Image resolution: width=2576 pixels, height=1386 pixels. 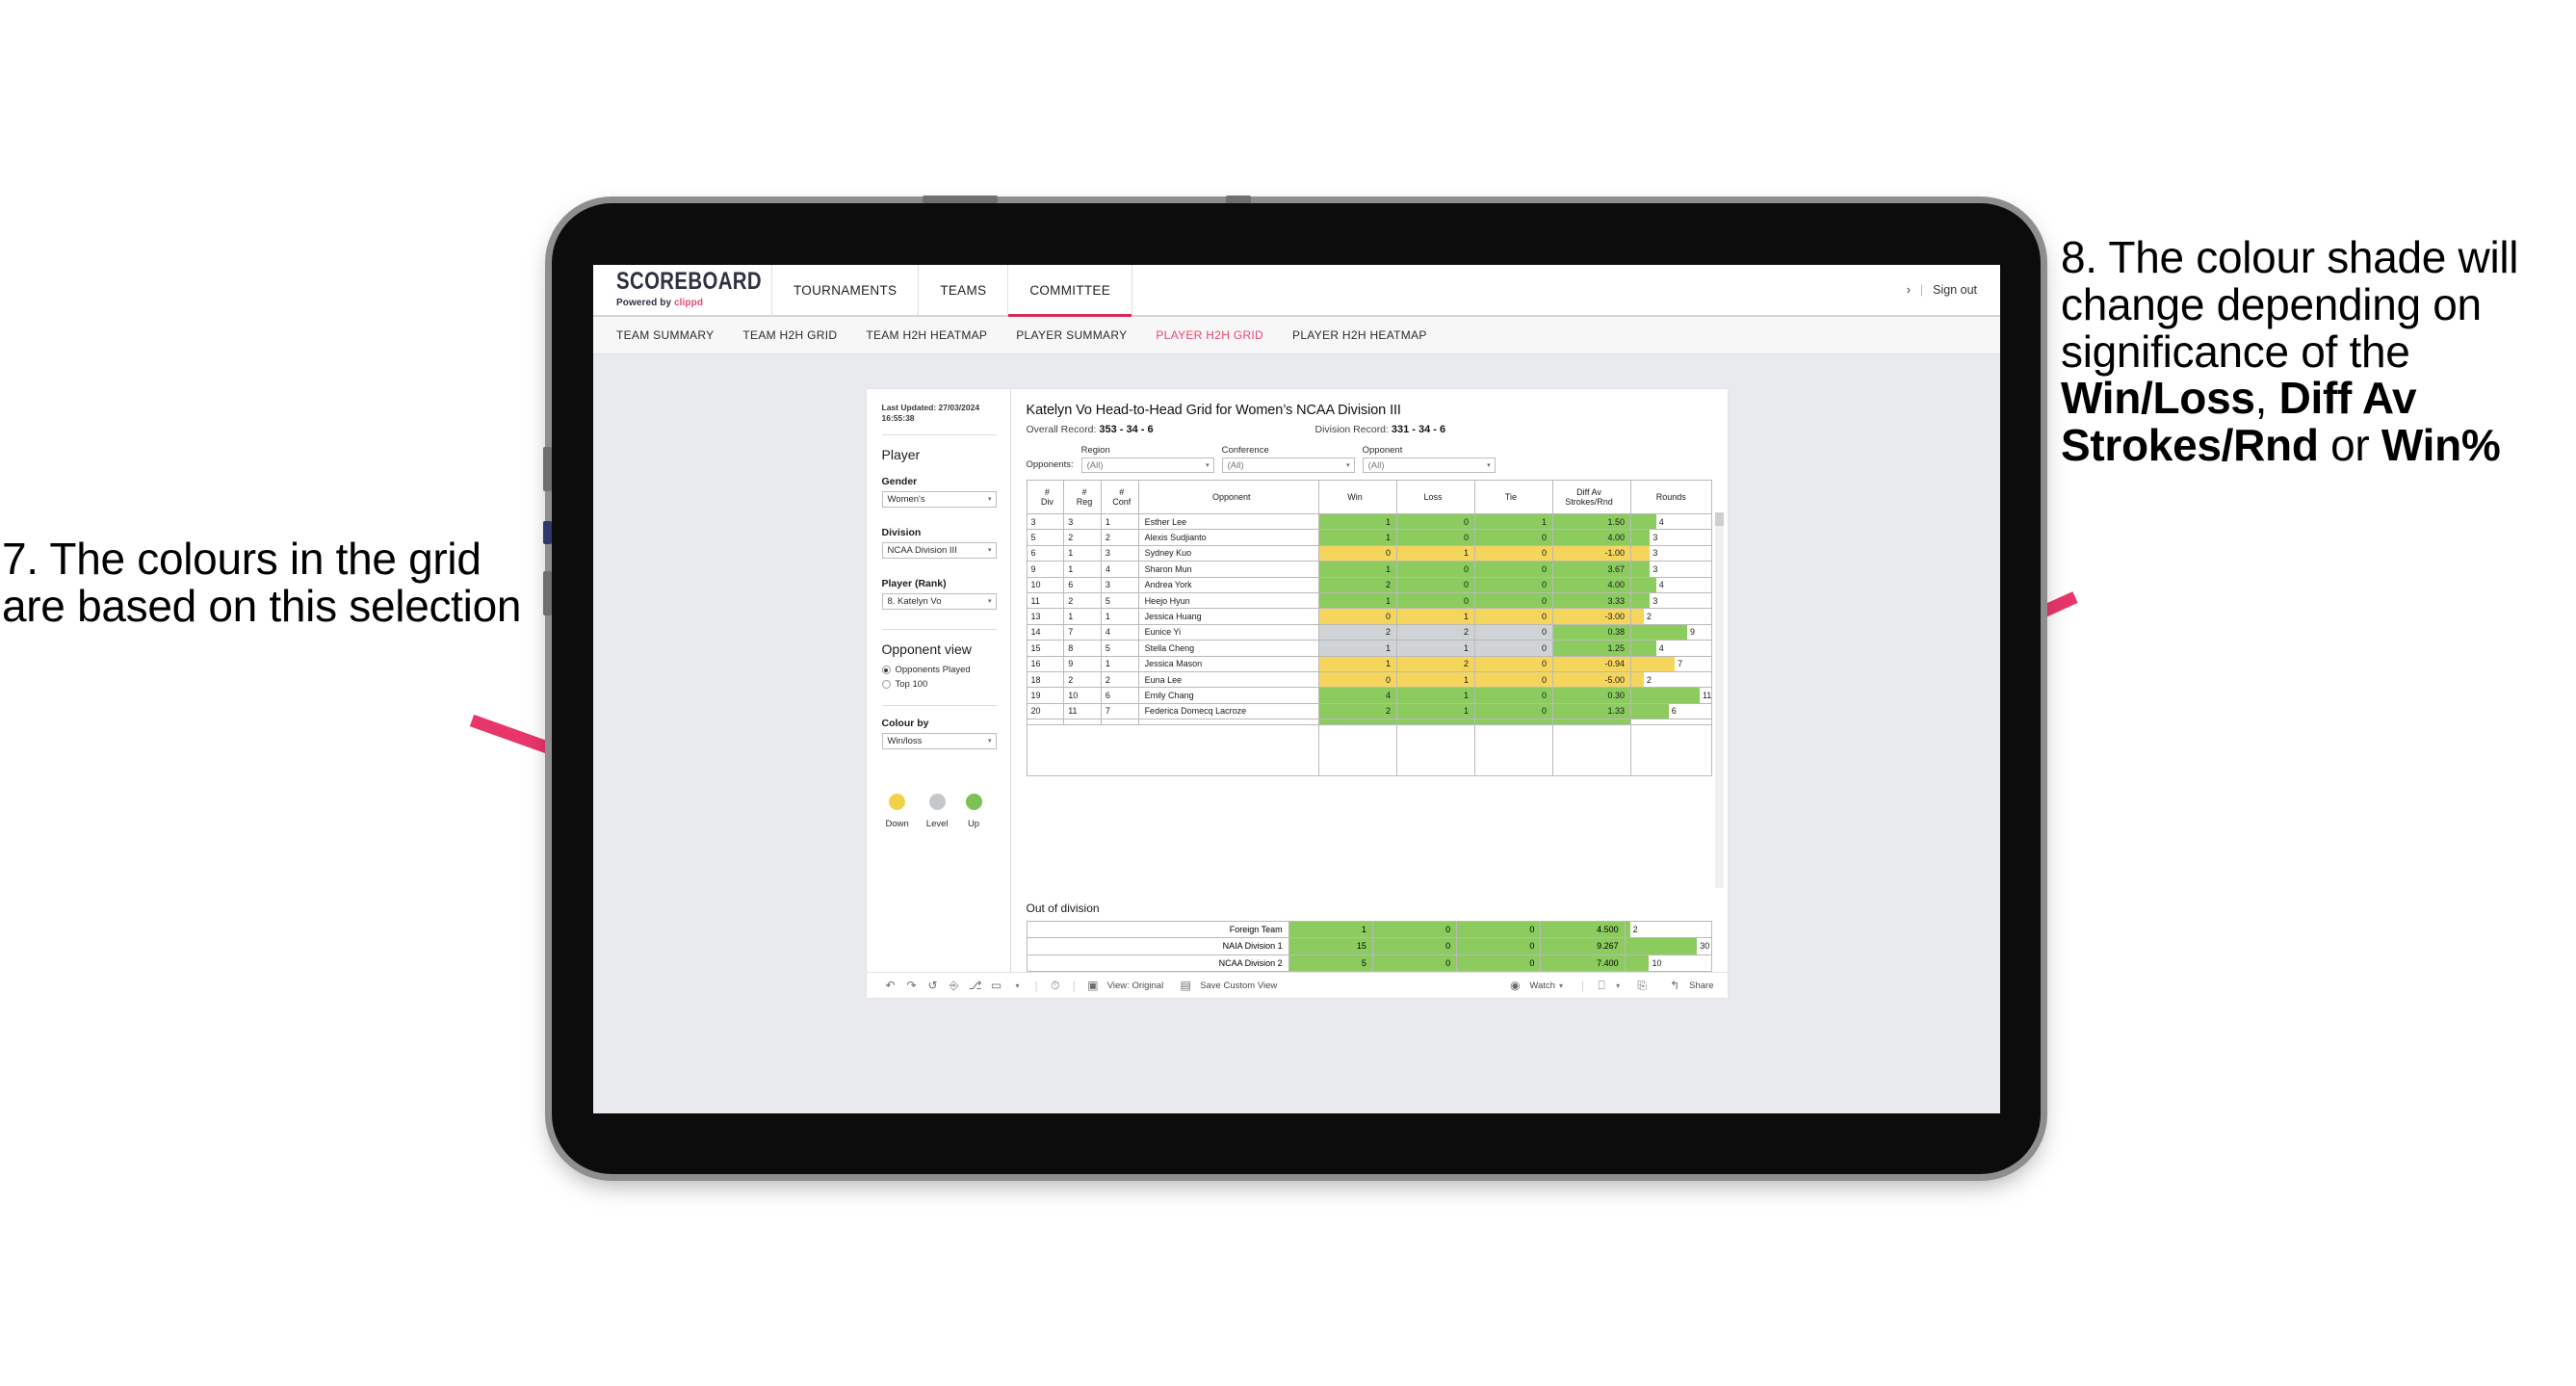 I want to click on col-header-conf-l2: Conf, so click(x=1122, y=502).